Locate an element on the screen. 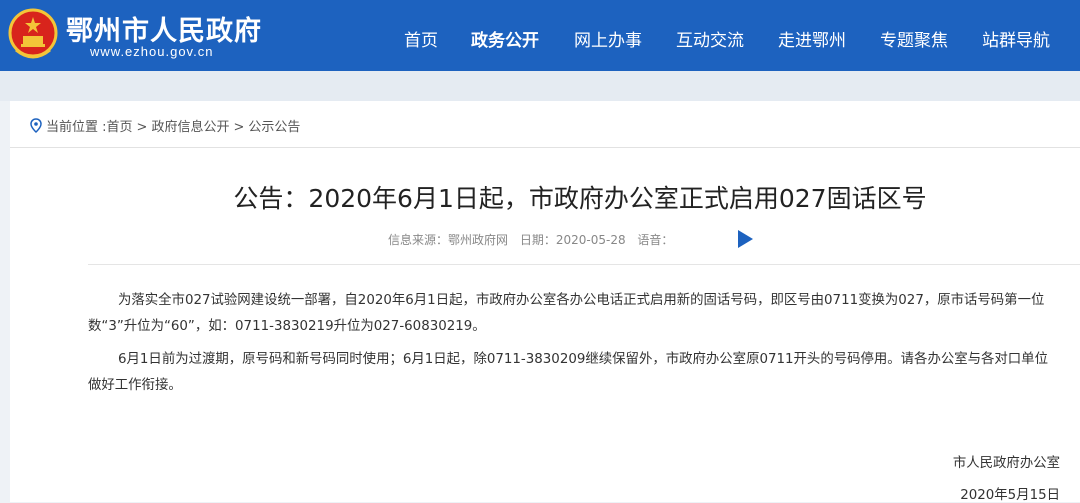 The image size is (1080, 503). nav-government-affairs: 政务公开 is located at coordinates (505, 38).